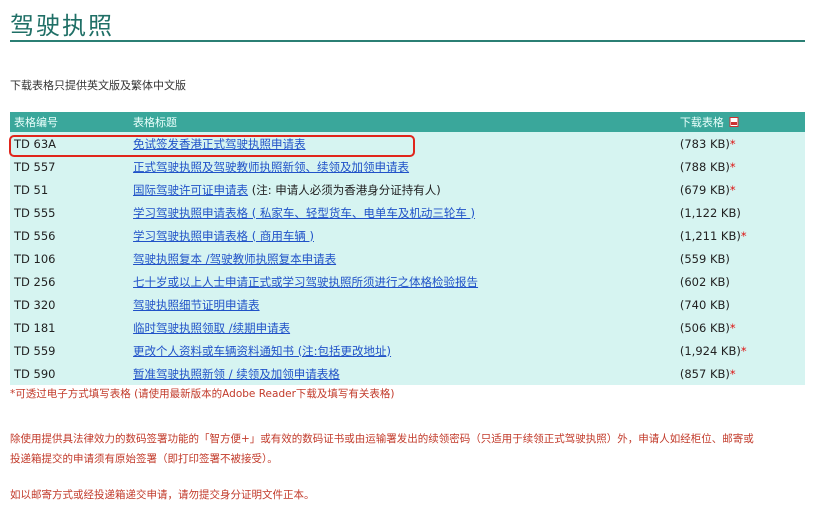  I want to click on form-link: 更改个人资料或车辆资料通知书 (注:包括更改地址), so click(262, 351).